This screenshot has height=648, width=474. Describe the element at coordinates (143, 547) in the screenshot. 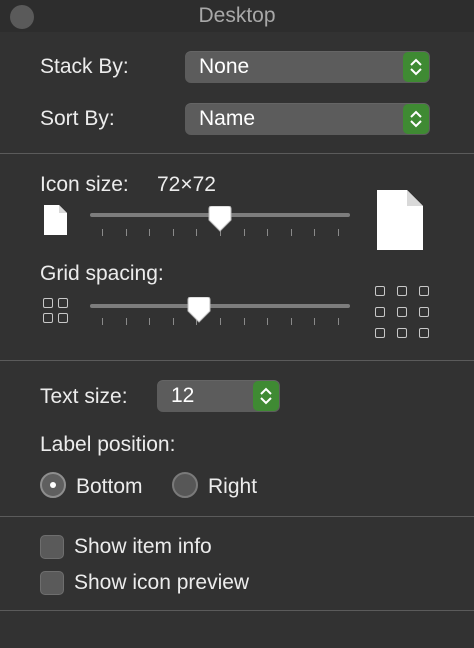

I see `show-item-info-label: Show item info` at that location.